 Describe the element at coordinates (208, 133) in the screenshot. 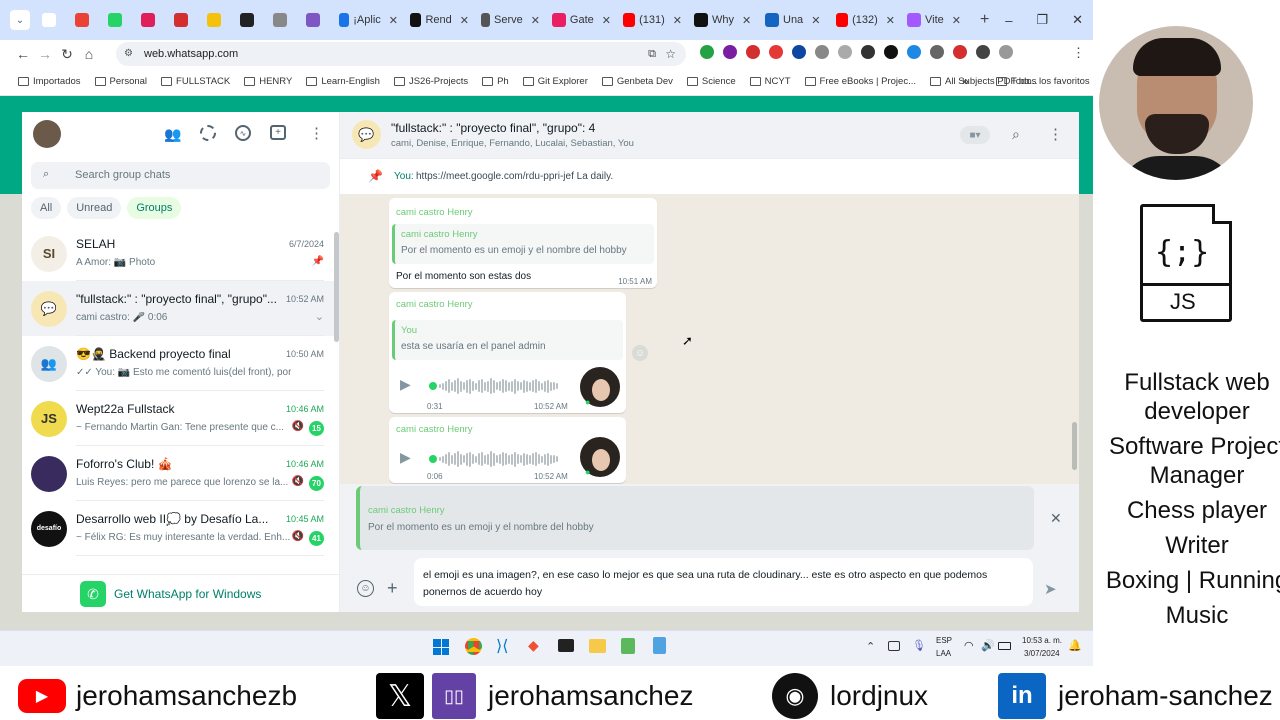

I see `status-icon` at that location.